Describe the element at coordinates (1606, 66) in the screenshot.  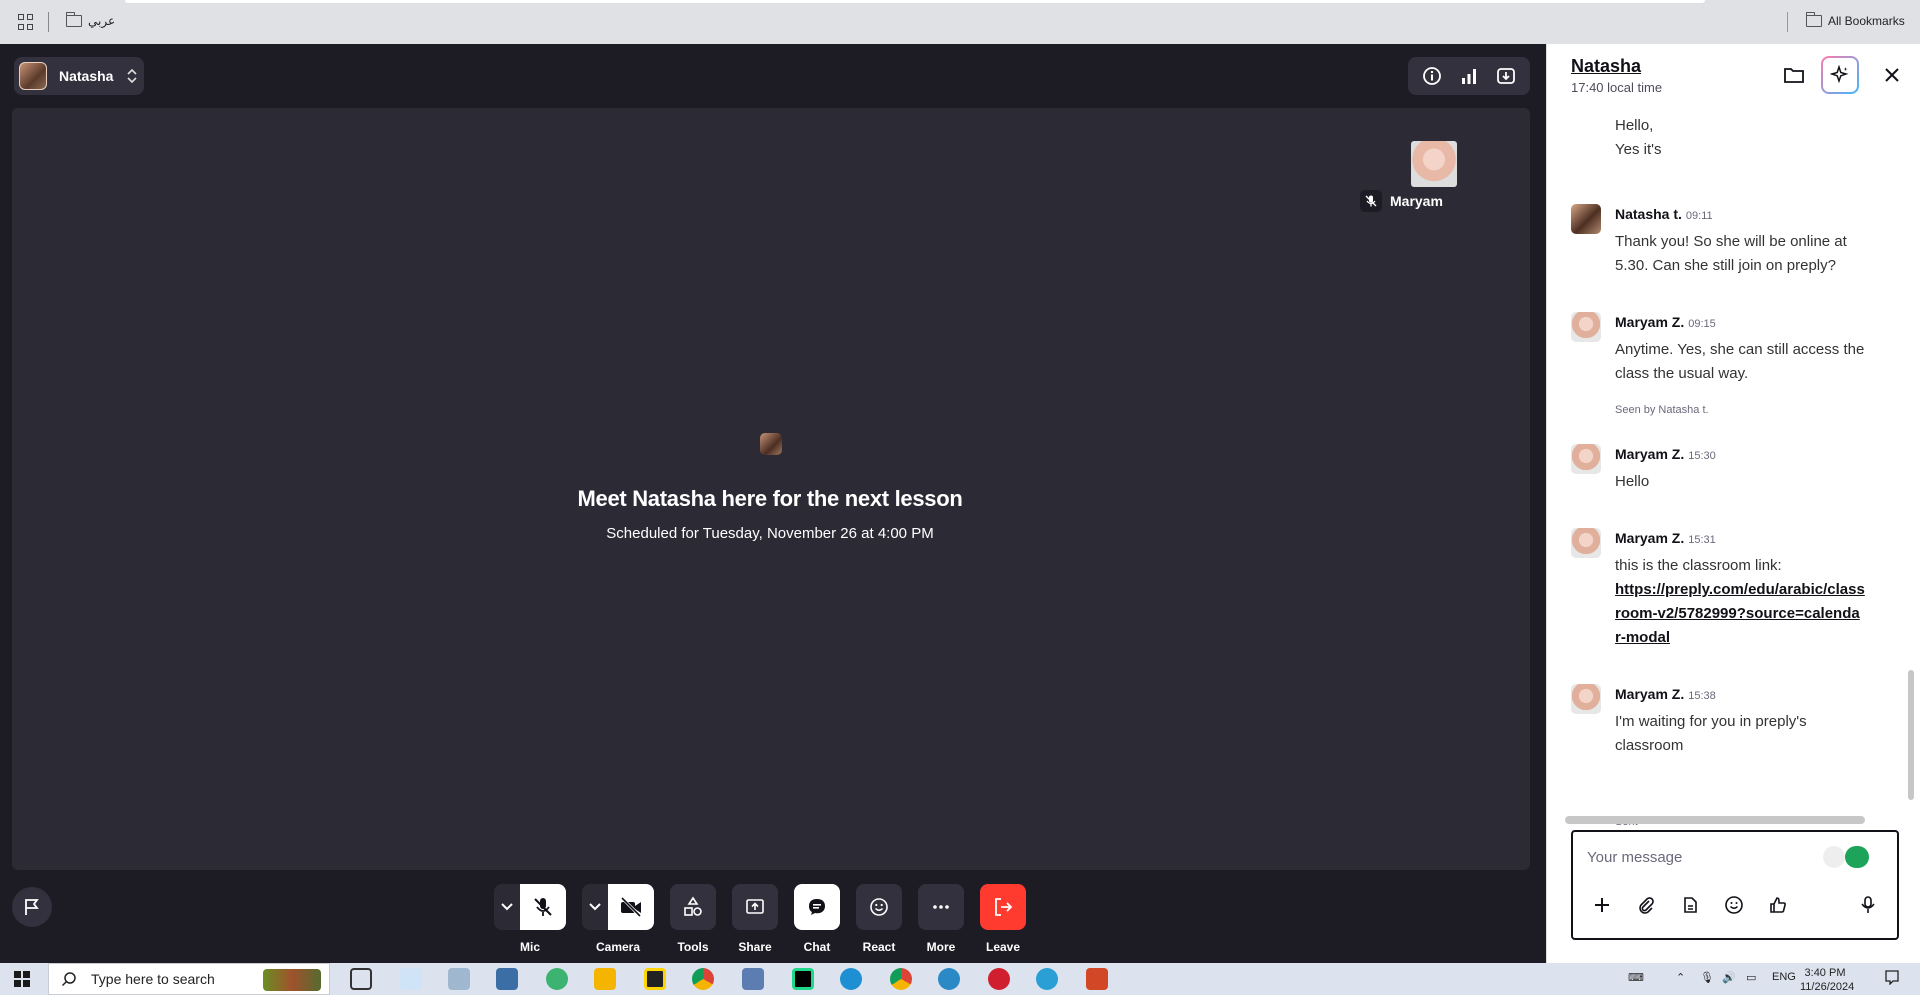
I see `chat-contact-name: Natasha` at that location.